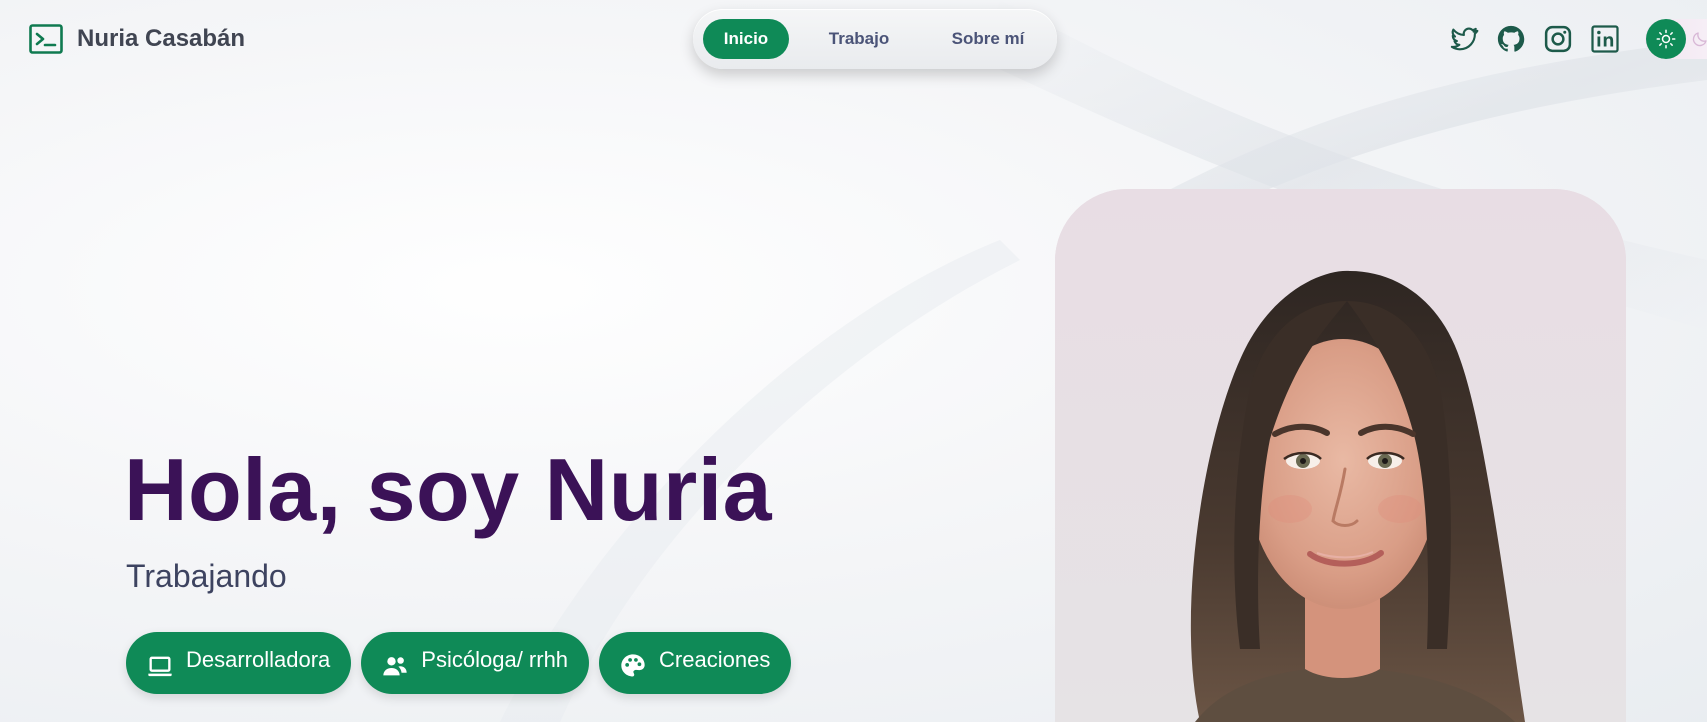 This screenshot has height=722, width=1707. What do you see at coordinates (258, 659) in the screenshot?
I see `chip-label: Desarrolladora` at bounding box center [258, 659].